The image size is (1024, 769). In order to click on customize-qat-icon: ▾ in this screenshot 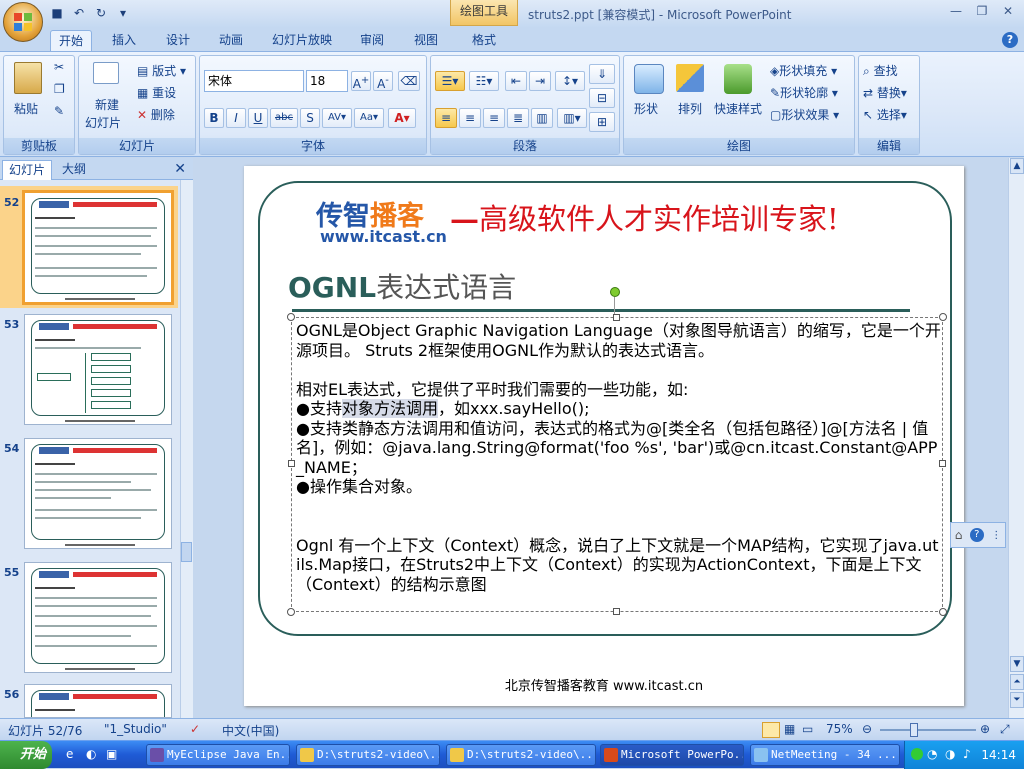, I will do `click(123, 13)`.